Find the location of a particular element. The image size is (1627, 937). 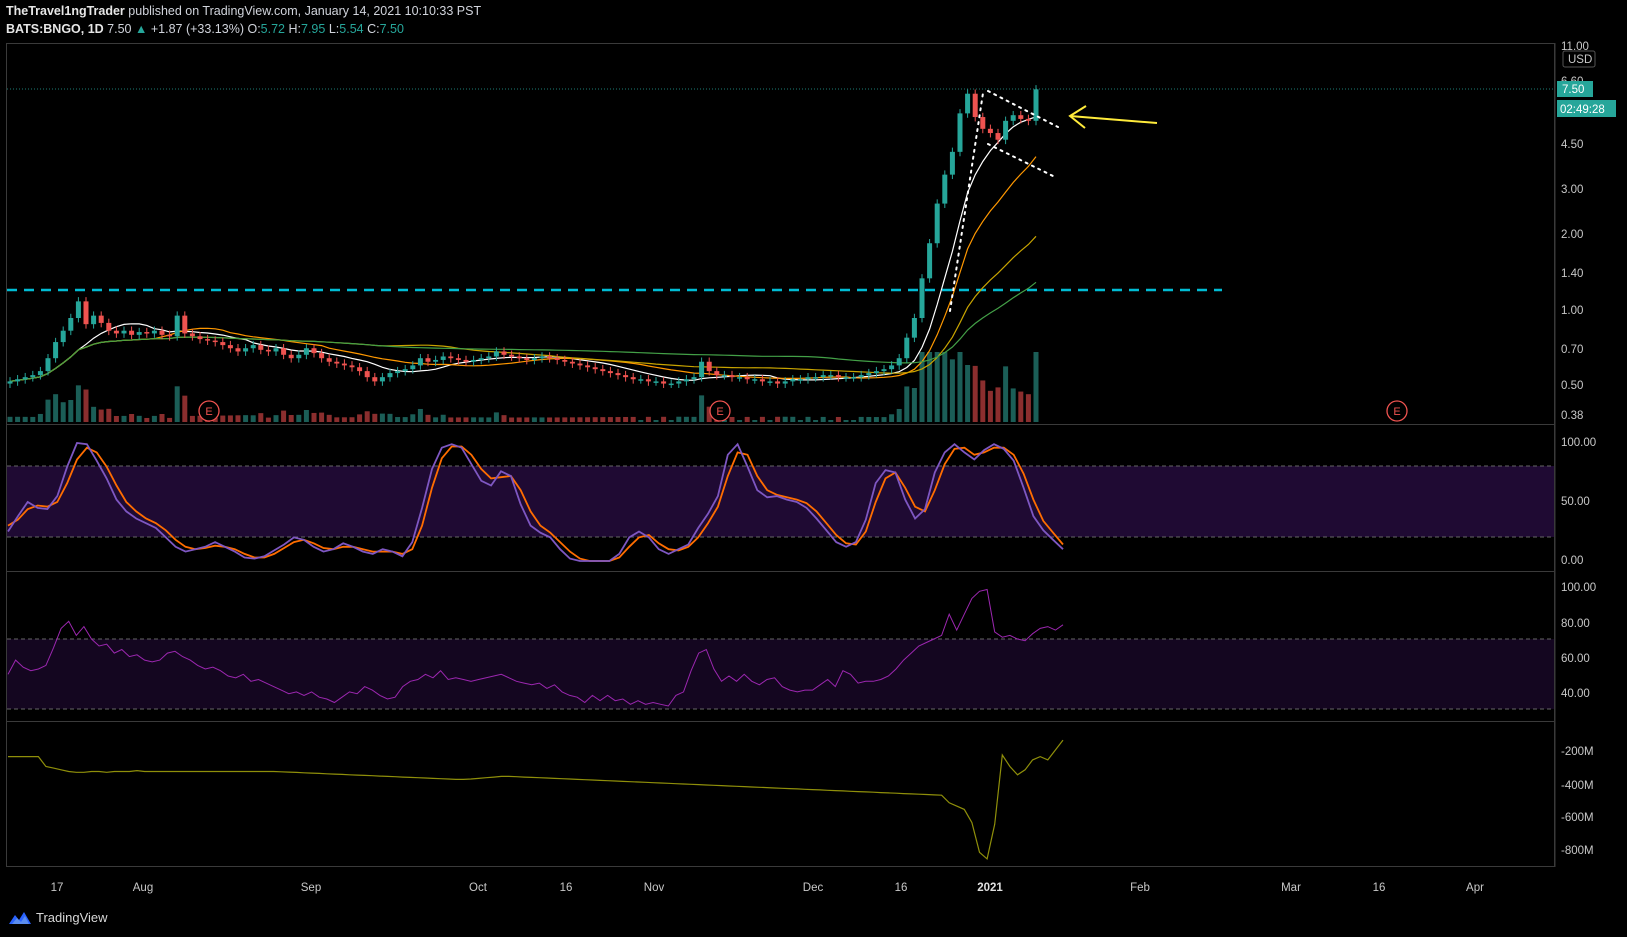

price-tick: 4.50 is located at coordinates (1572, 145).